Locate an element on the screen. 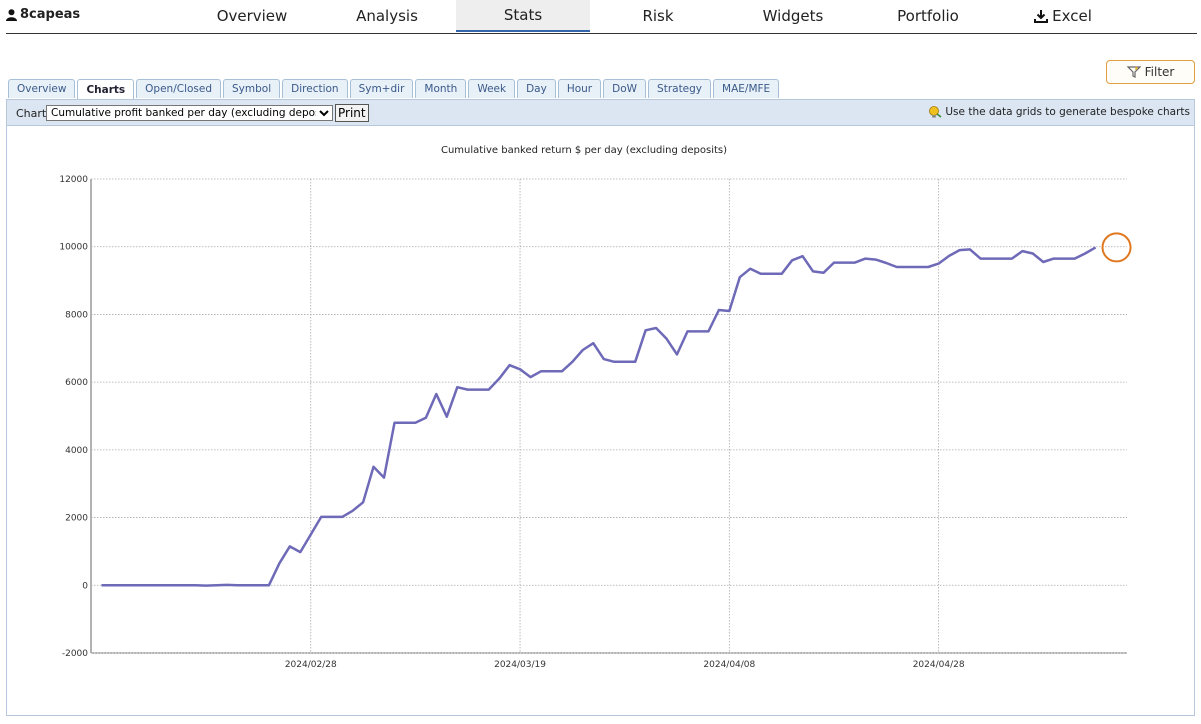  y-tick-label: 6000 is located at coordinates (76, 383).